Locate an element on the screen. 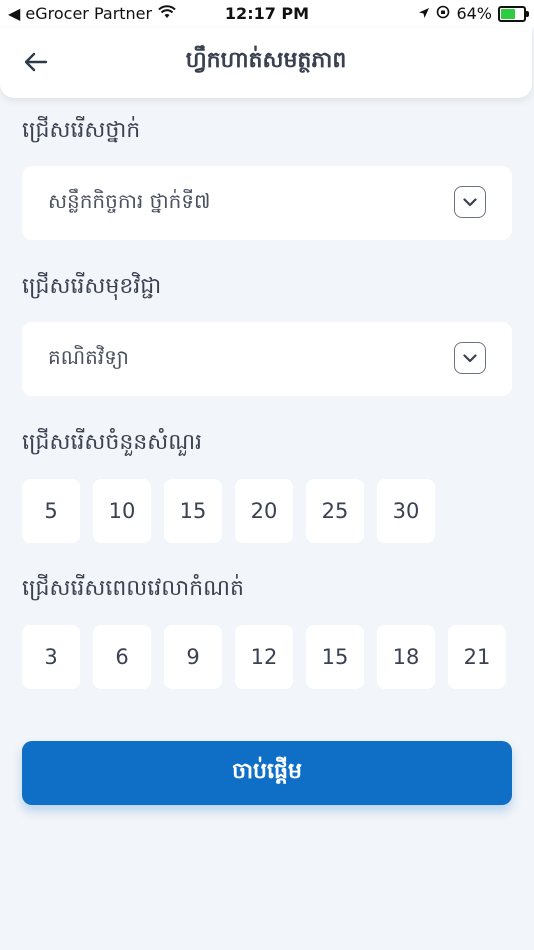 The width and height of the screenshot is (534, 950). subject-label: ជ្រើសរើសមុខវិជ្ជា is located at coordinates (92, 286).